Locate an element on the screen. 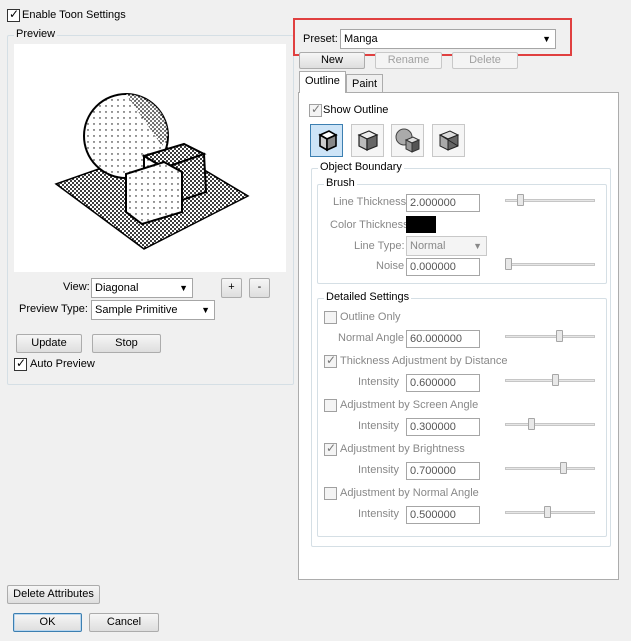  cube-outline-glyph is located at coordinates (328, 141).